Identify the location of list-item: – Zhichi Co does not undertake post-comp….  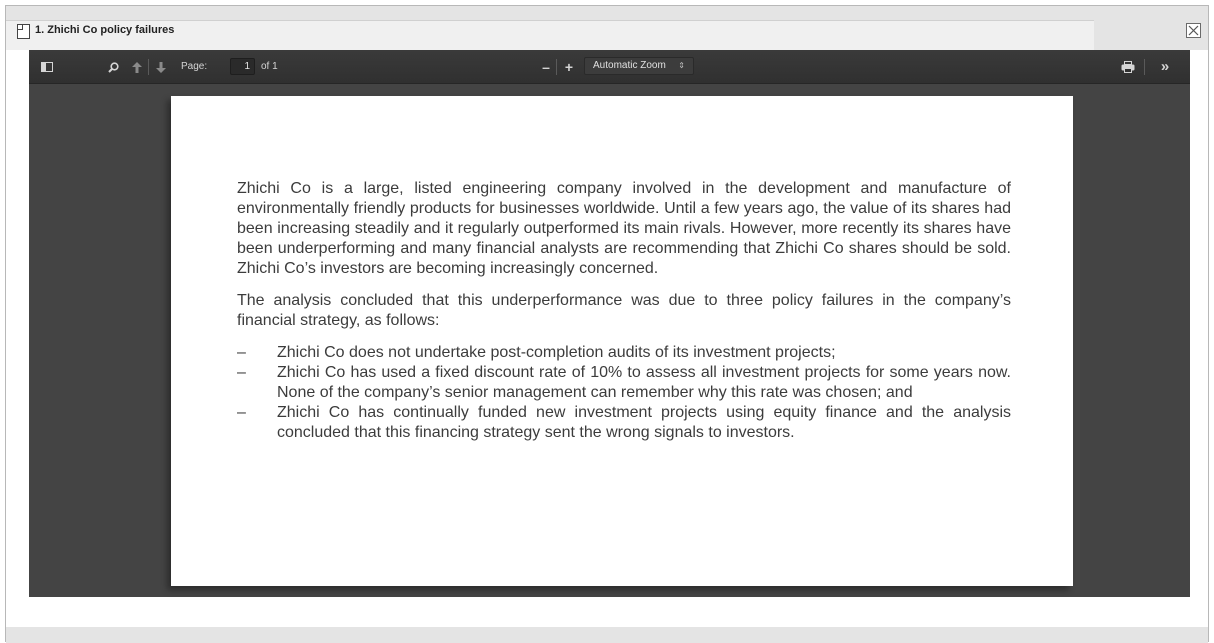
(624, 353).